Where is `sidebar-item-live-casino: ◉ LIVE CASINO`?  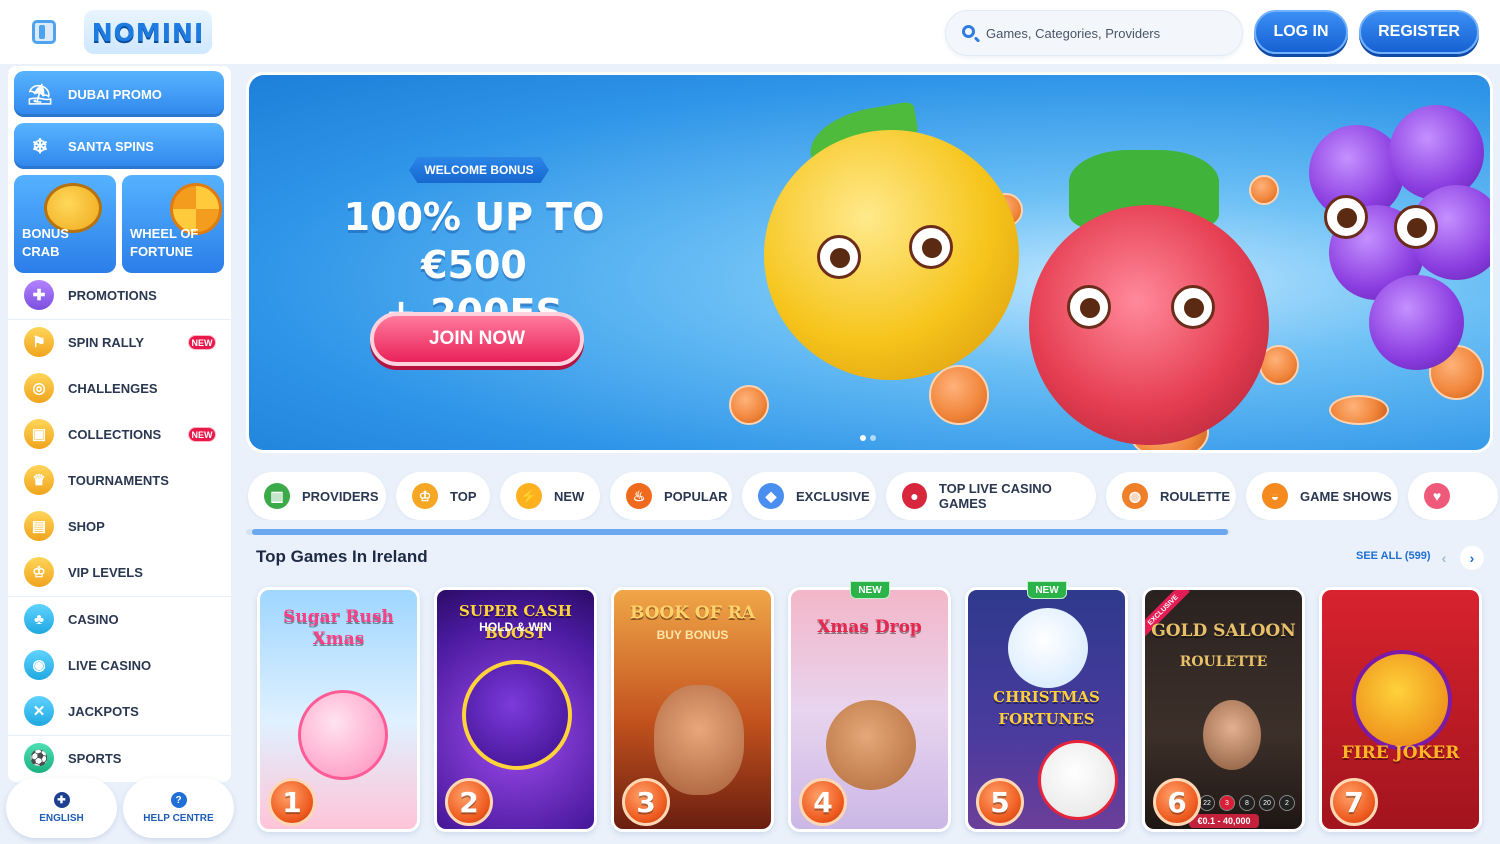
sidebar-item-live-casino: ◉ LIVE CASINO is located at coordinates (119, 665).